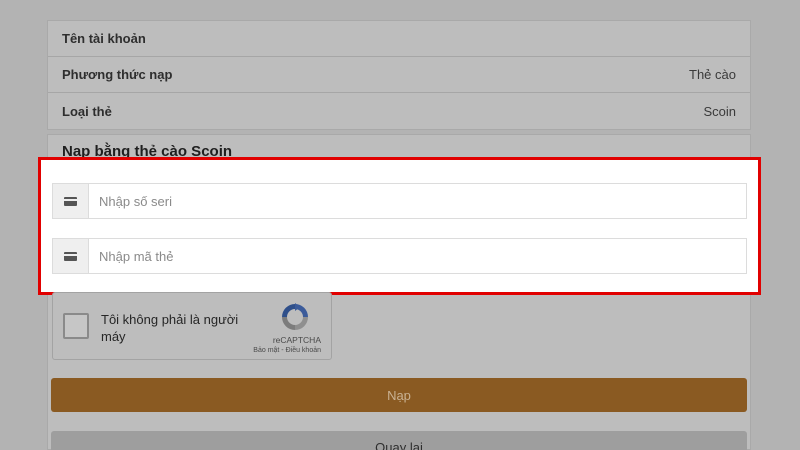  I want to click on serial-input-group, so click(399, 201).